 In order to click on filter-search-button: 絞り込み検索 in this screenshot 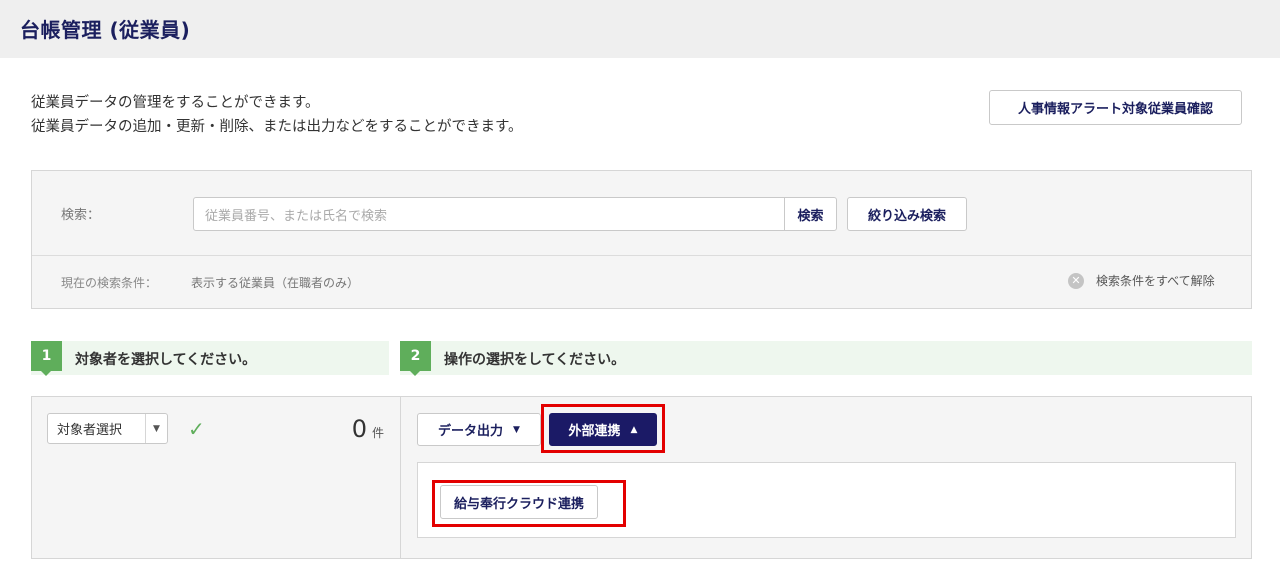, I will do `click(907, 214)`.